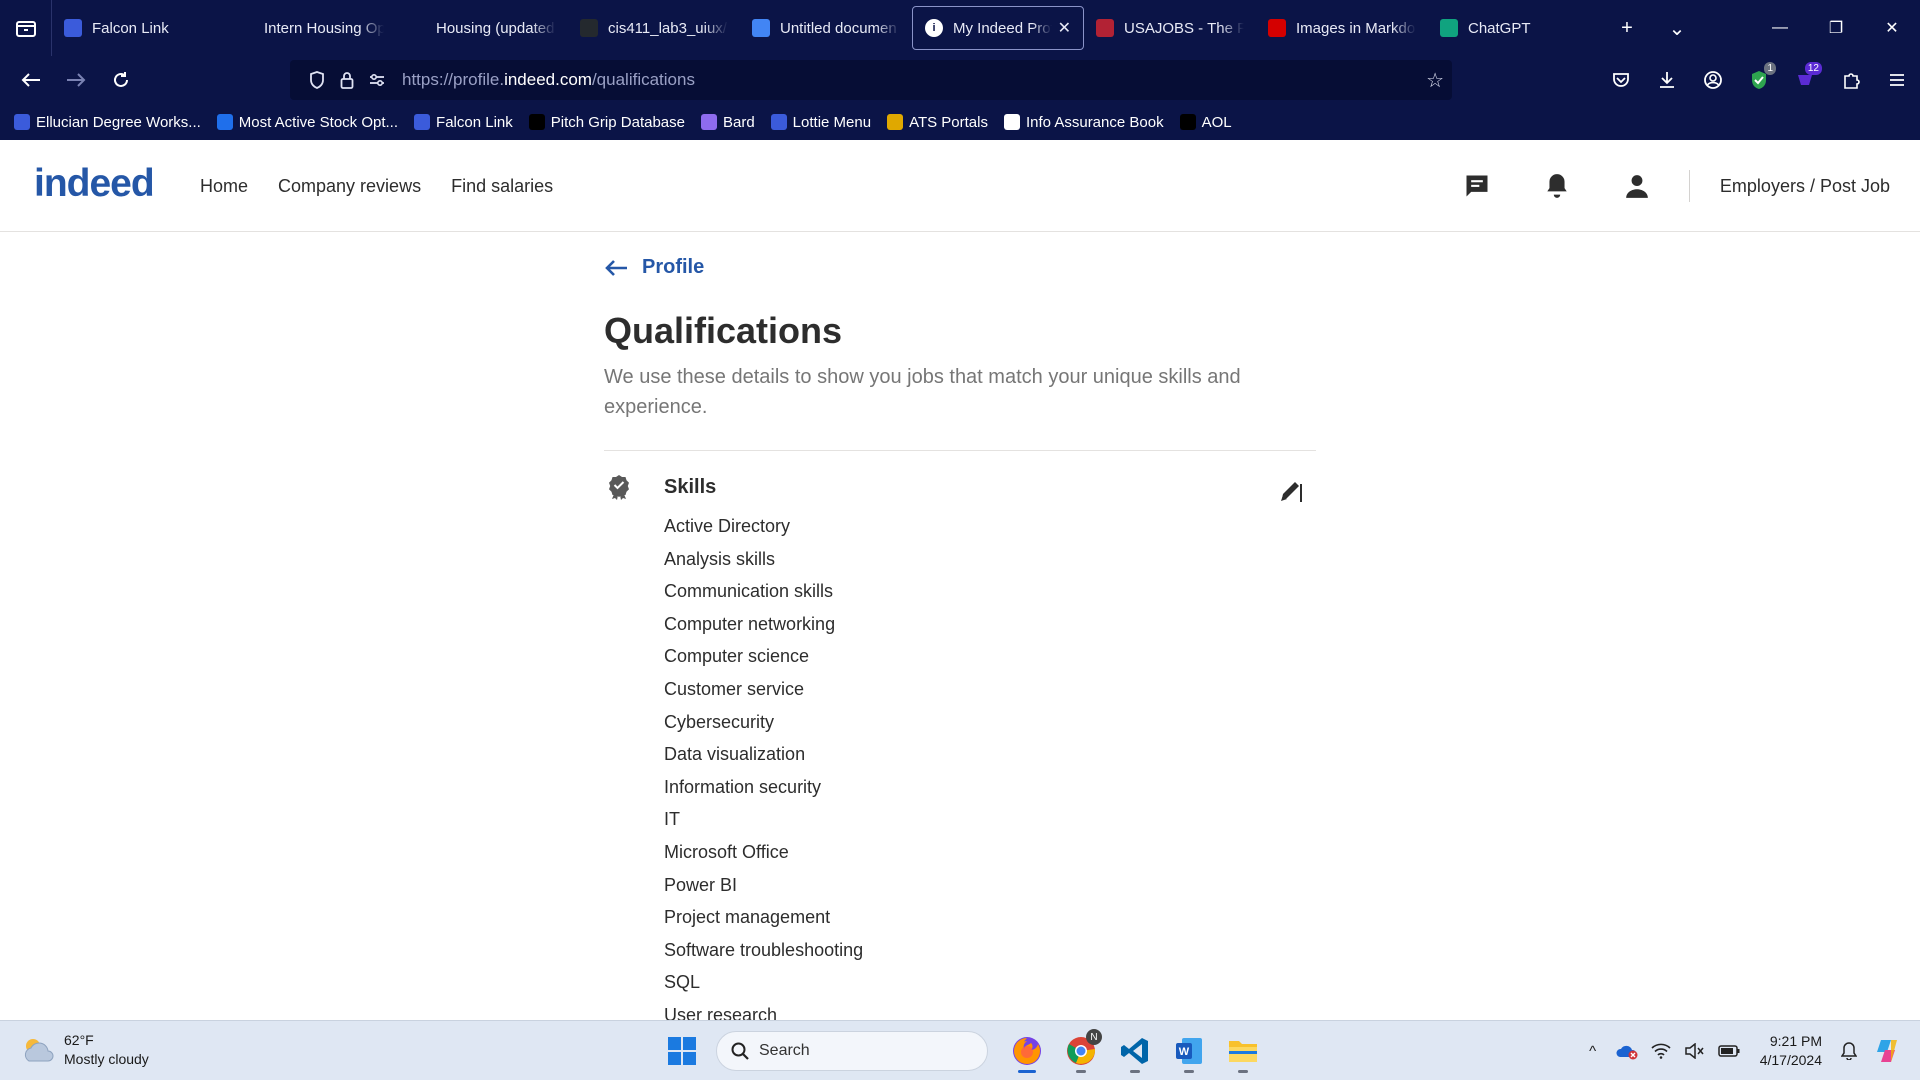  I want to click on docs-icon, so click(761, 28).